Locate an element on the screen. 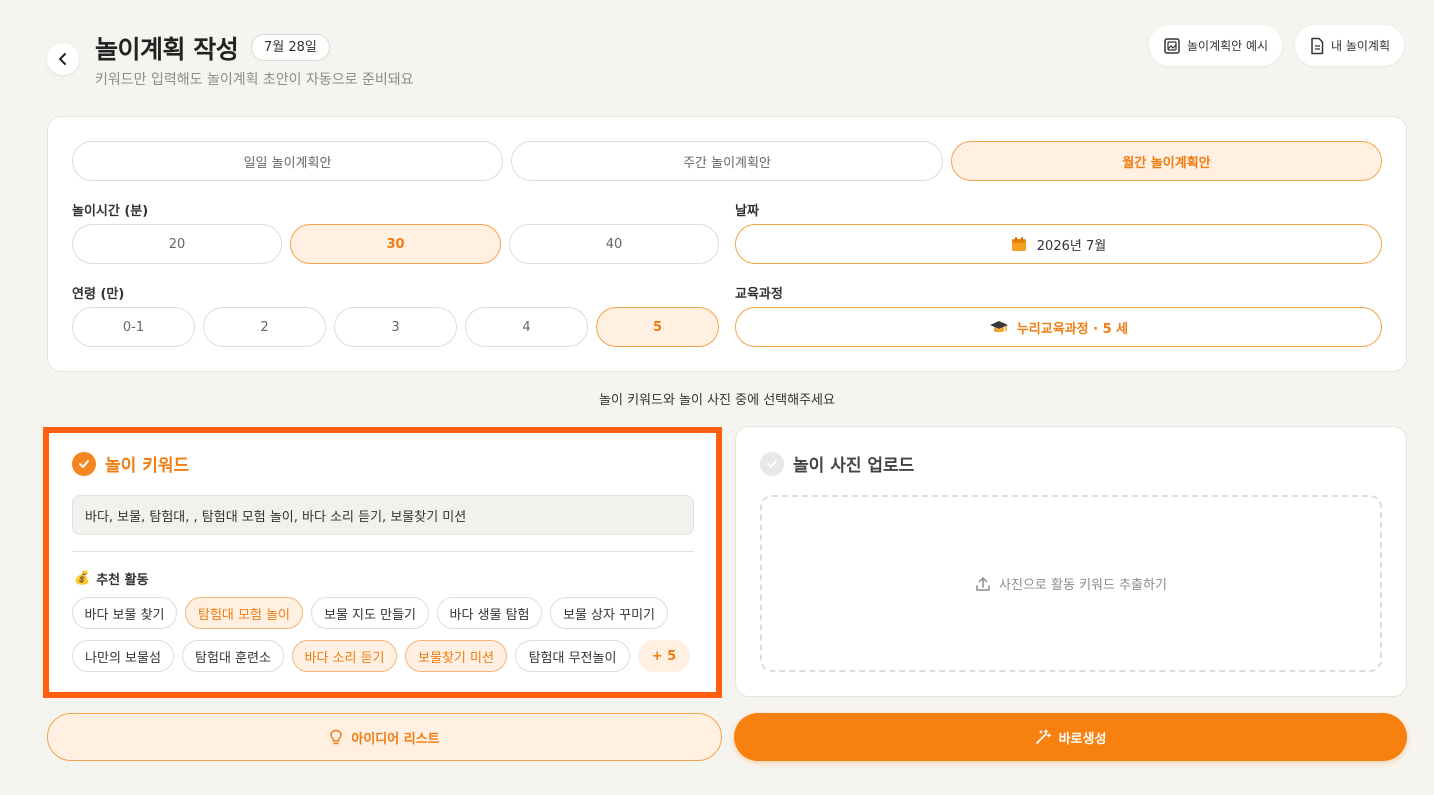 Image resolution: width=1434 pixels, height=795 pixels. activity-chip: 바다 보물 찾기 is located at coordinates (124, 613).